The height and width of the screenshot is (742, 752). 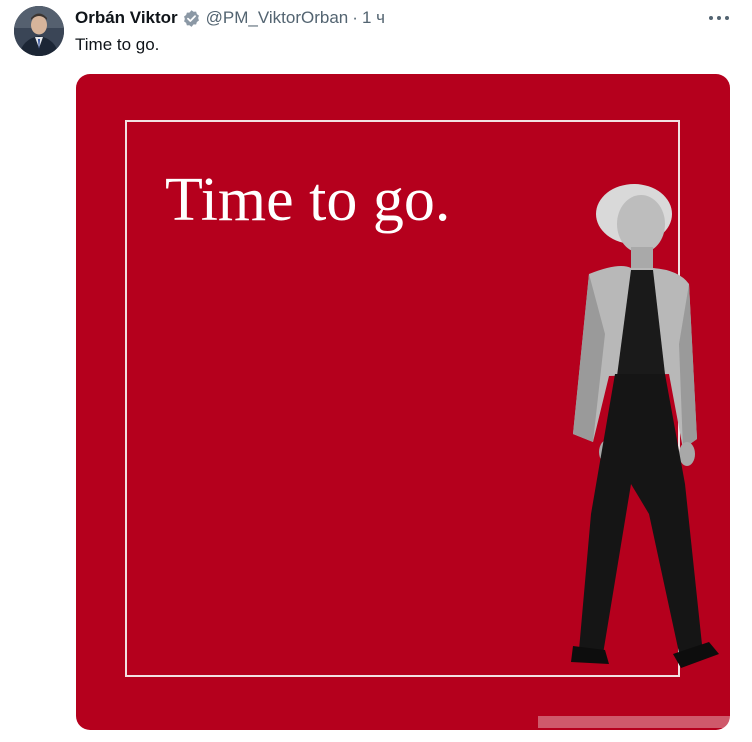 I want to click on tweet-text: Time to go., so click(x=117, y=44).